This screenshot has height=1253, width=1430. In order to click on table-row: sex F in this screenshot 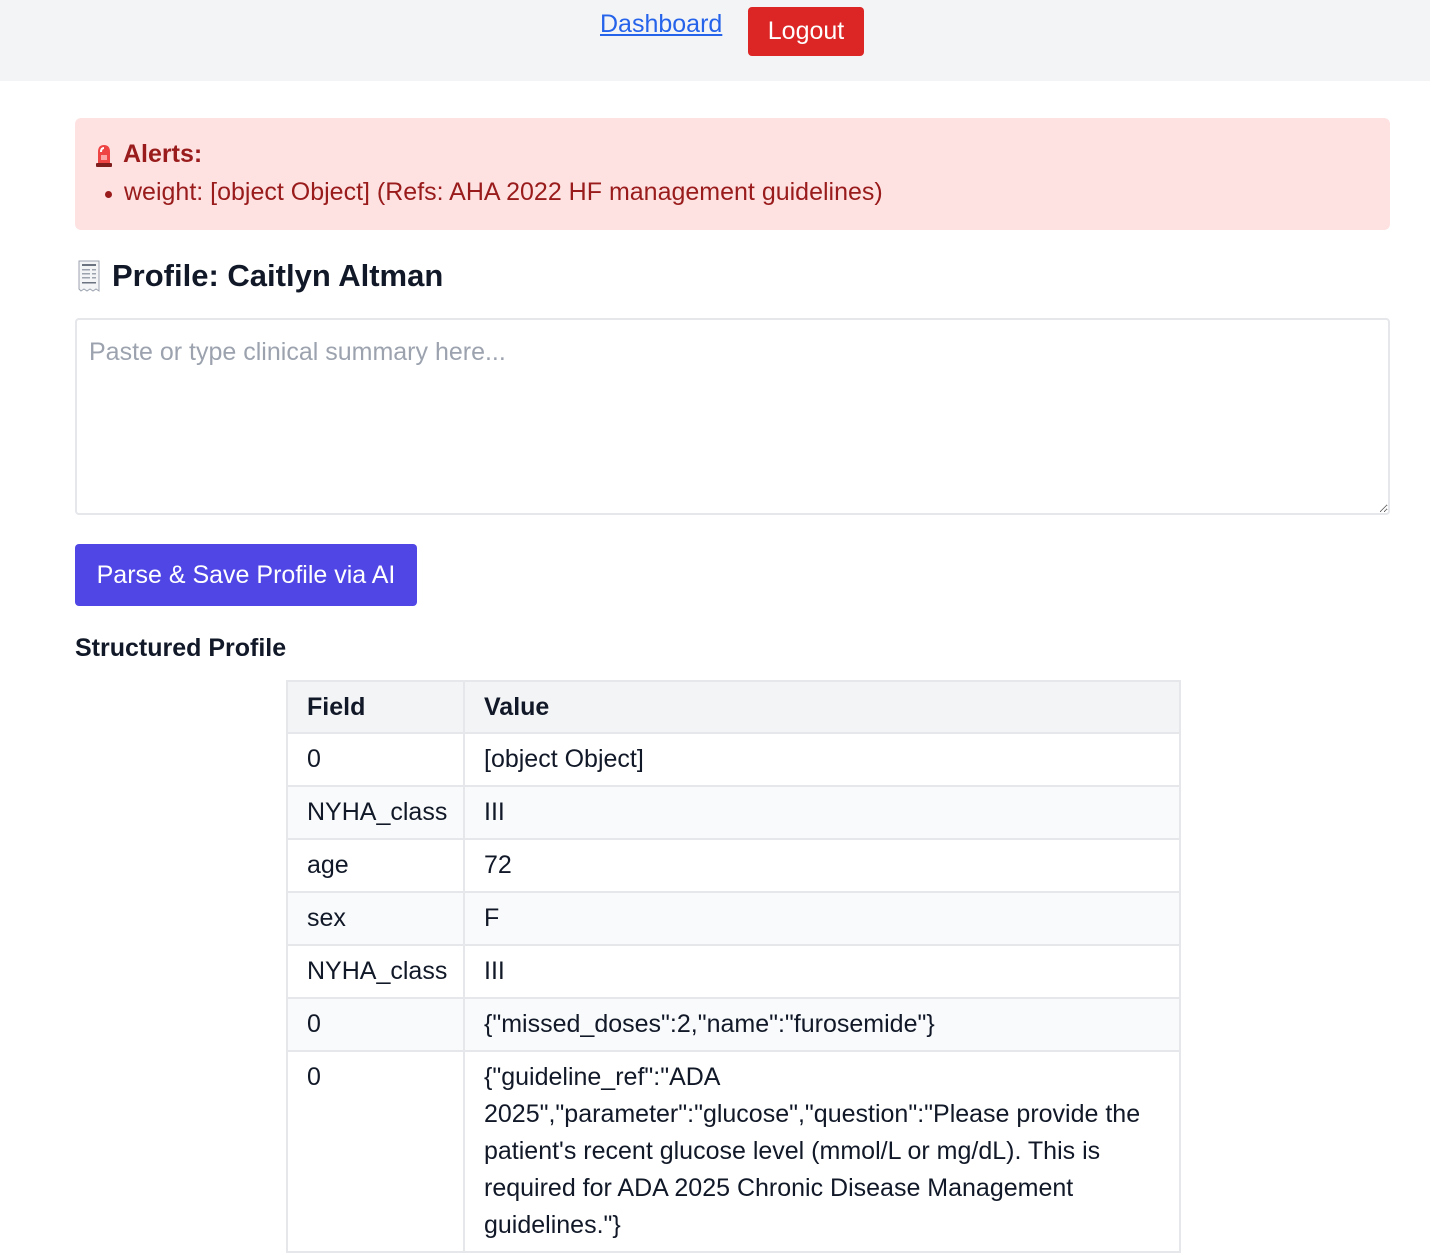, I will do `click(733, 918)`.